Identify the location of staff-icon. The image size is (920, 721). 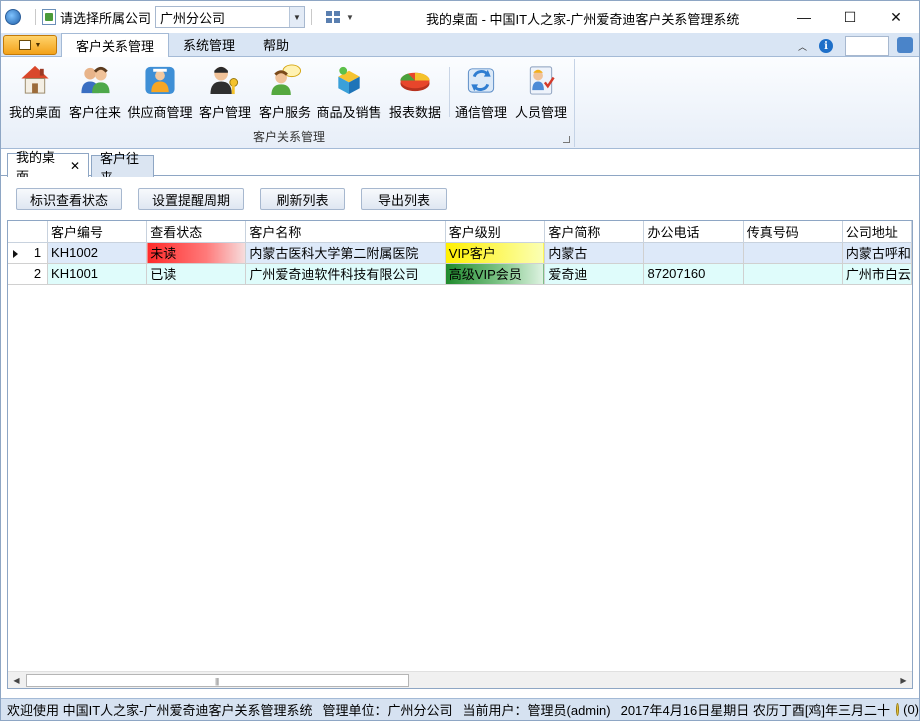
(542, 80).